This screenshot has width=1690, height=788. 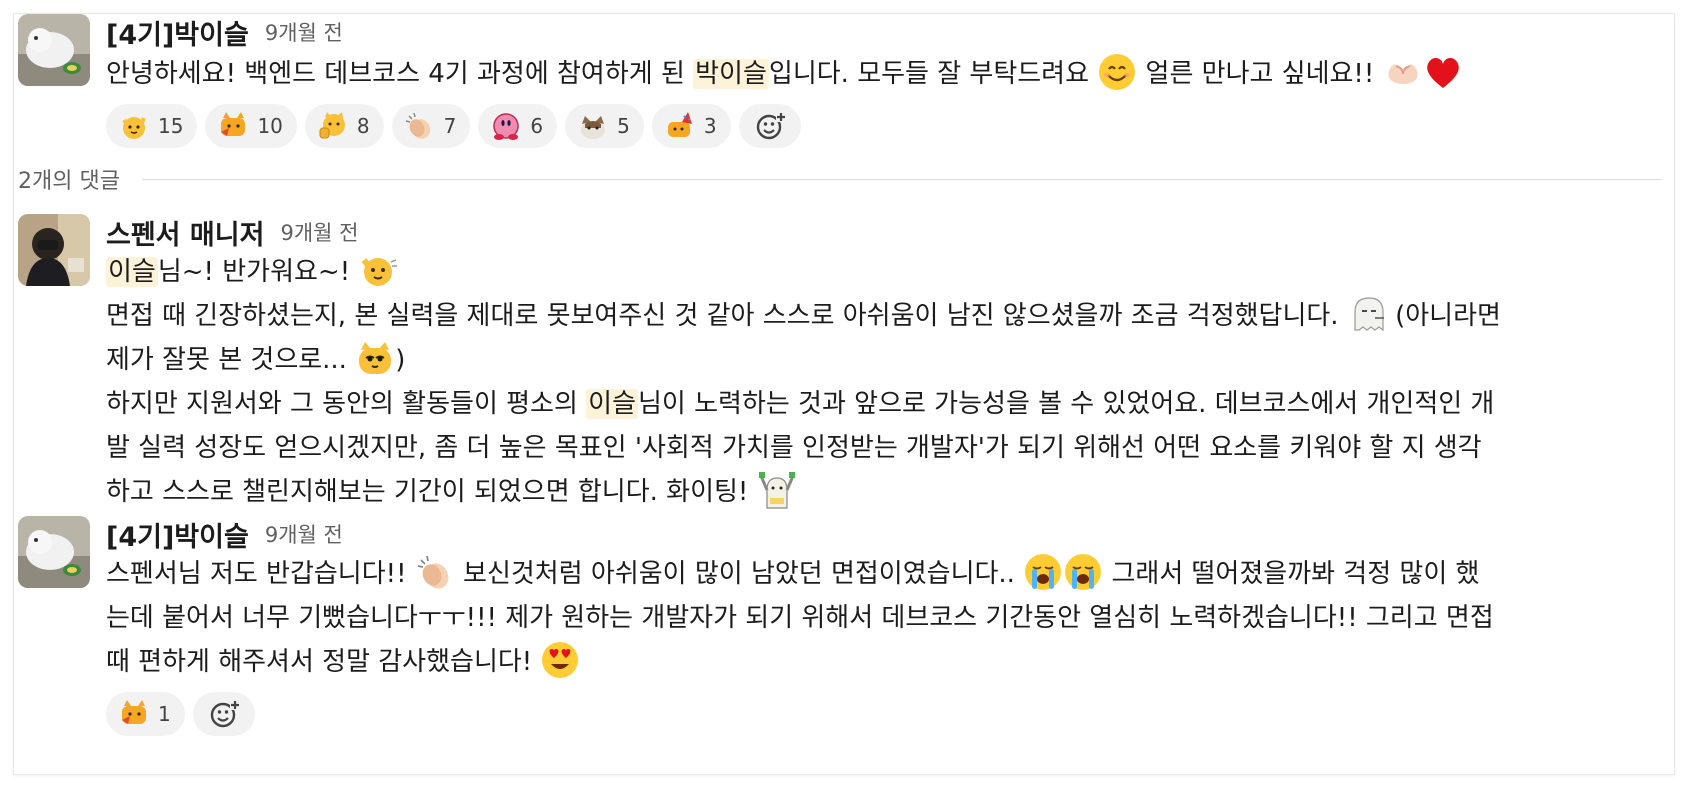 What do you see at coordinates (777, 490) in the screenshot?
I see `fighting-ghost-icon` at bounding box center [777, 490].